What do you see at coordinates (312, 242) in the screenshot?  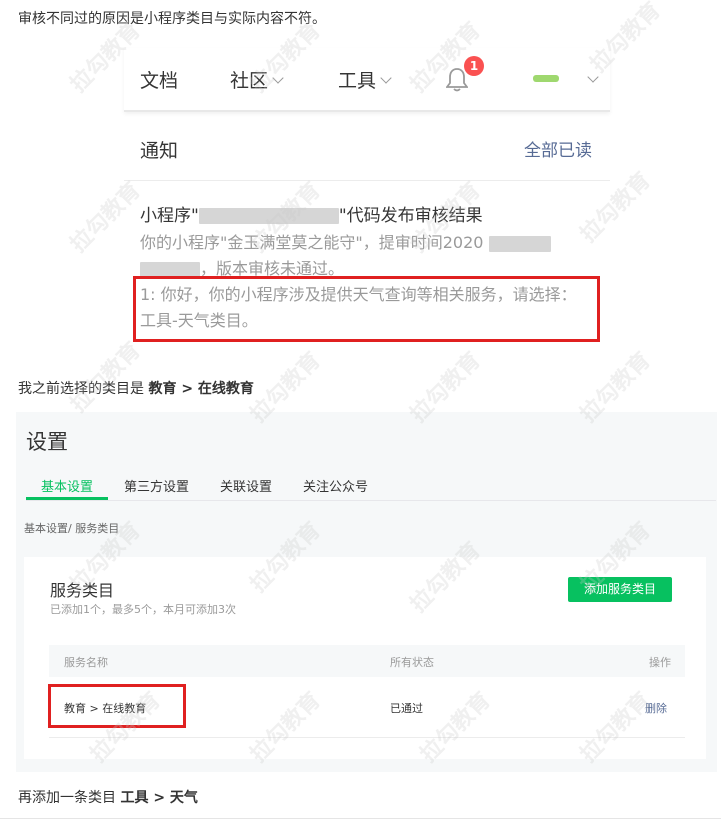 I see `message-line1: 你的小程序"金玉满堂莫之能守"，提审时间2020` at bounding box center [312, 242].